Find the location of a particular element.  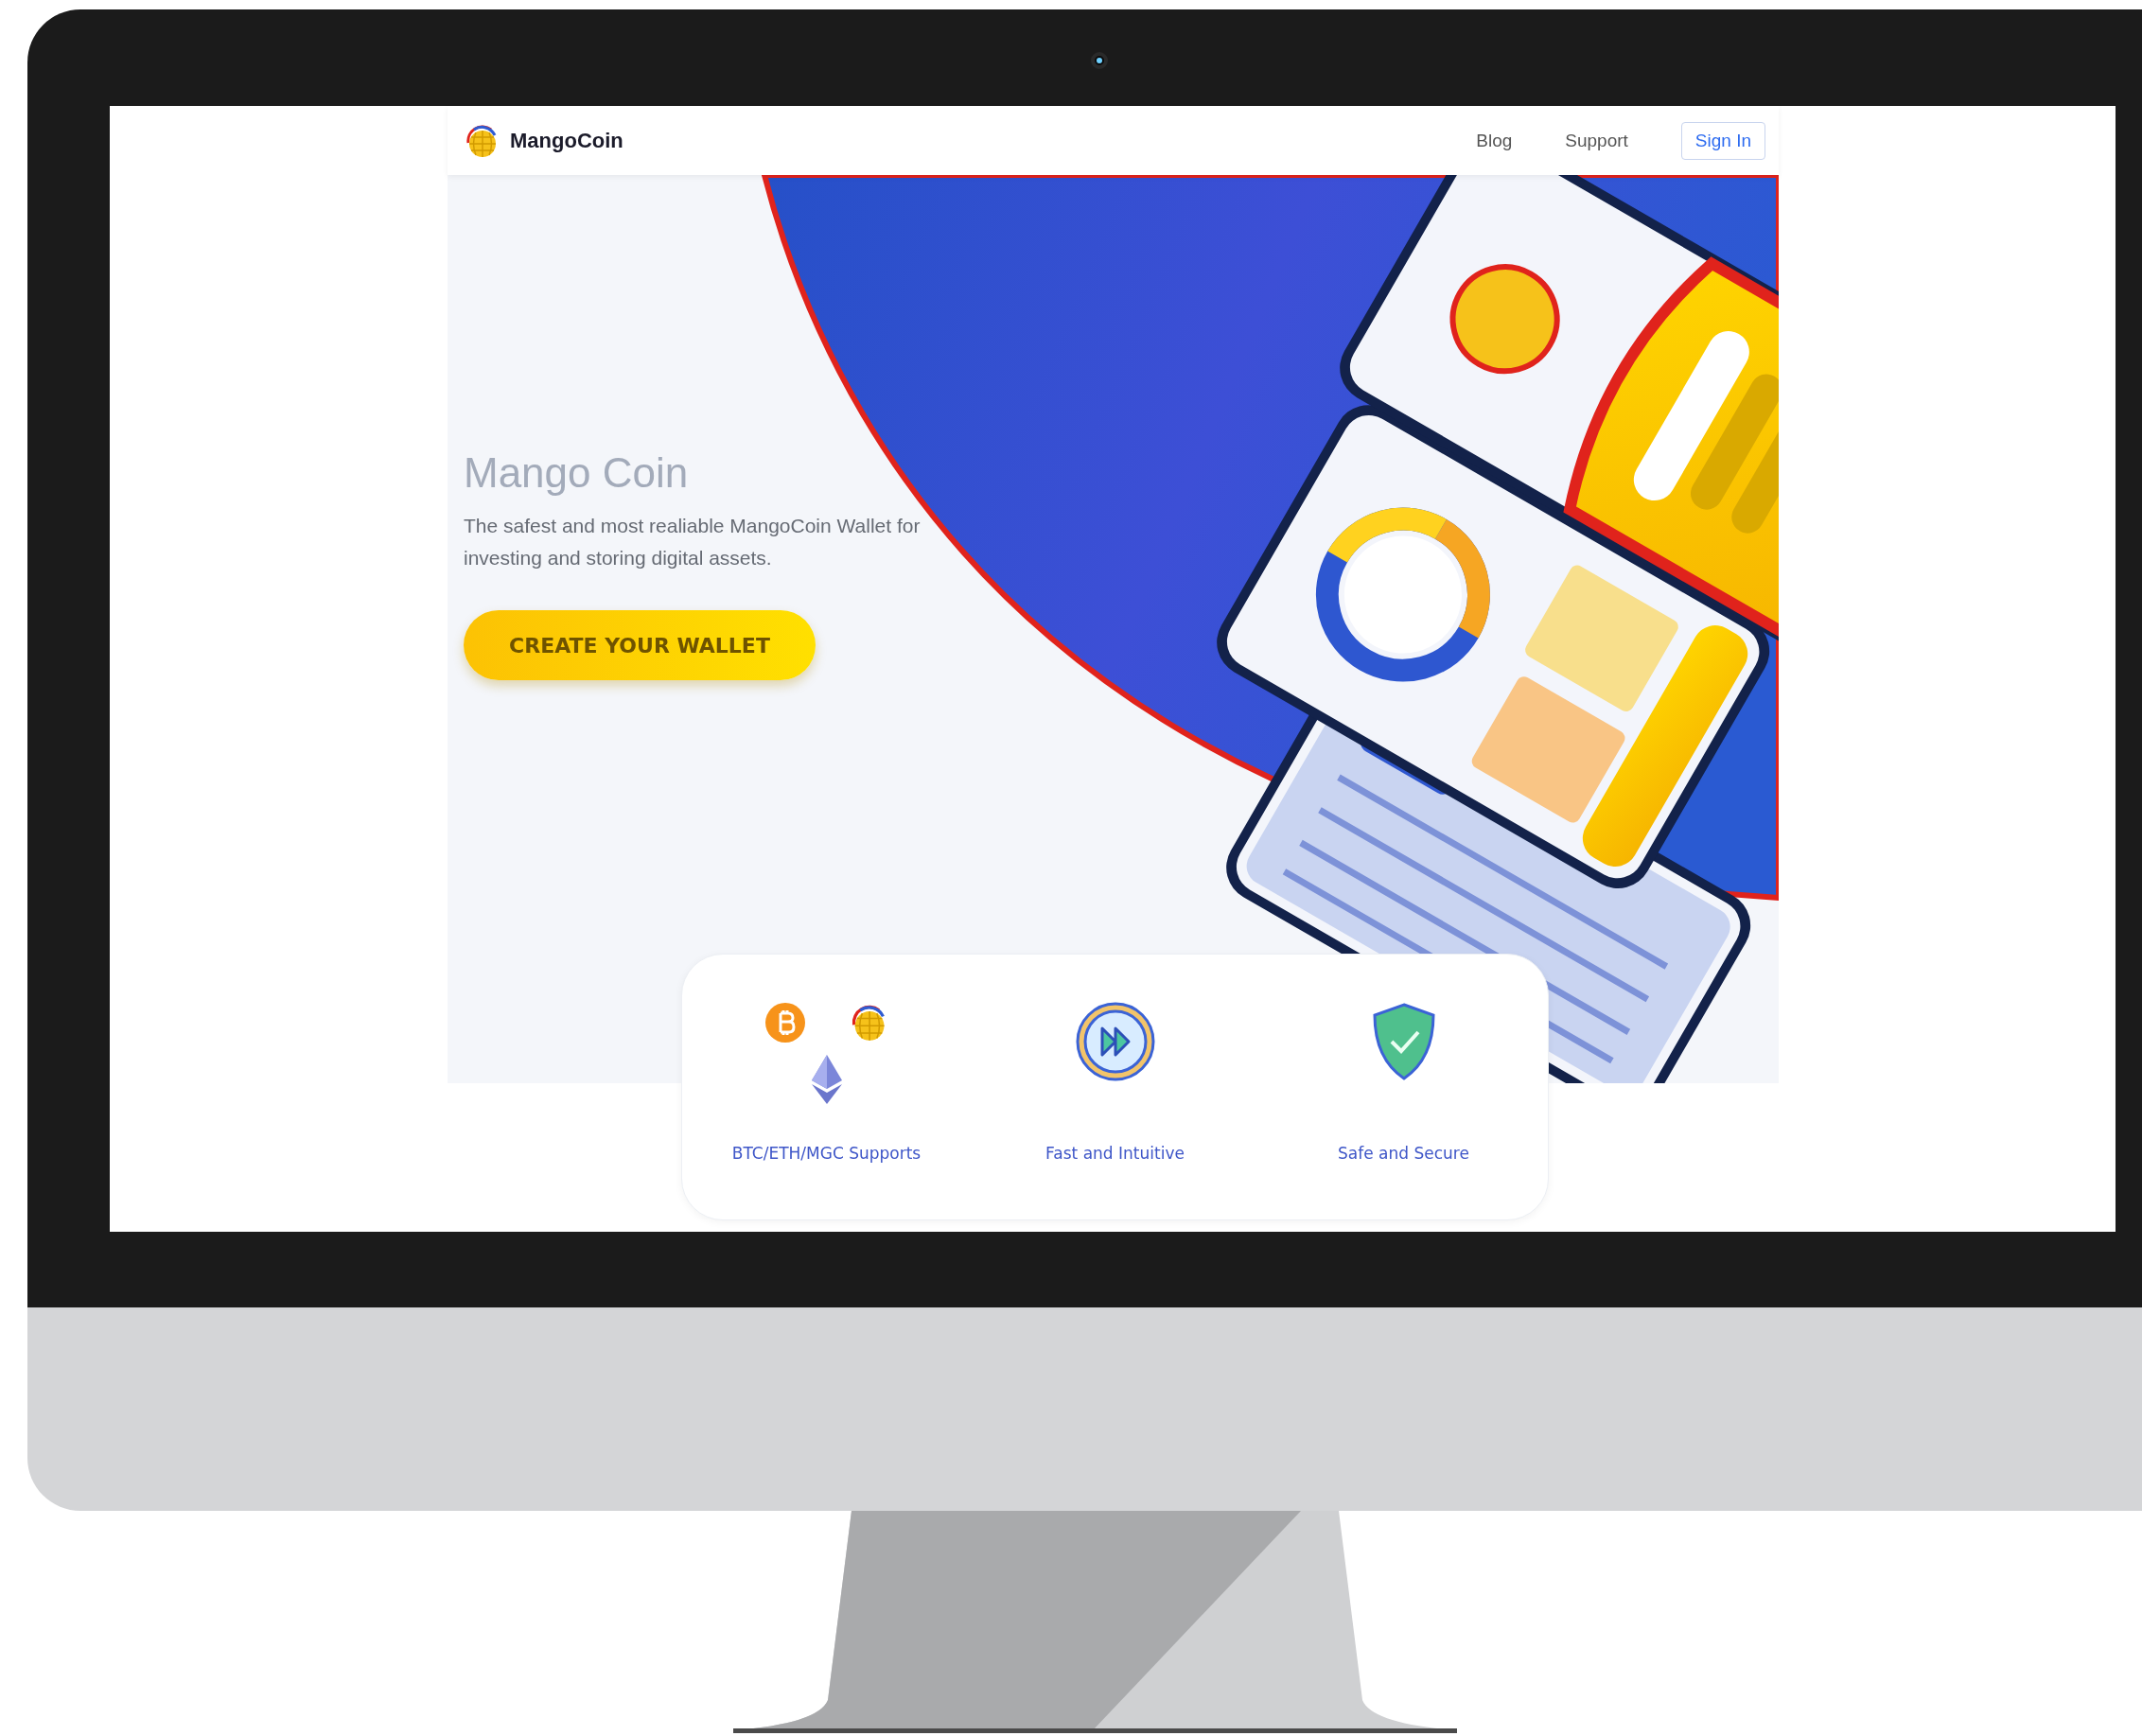

sign-in-button: Sign In is located at coordinates (1722, 140).